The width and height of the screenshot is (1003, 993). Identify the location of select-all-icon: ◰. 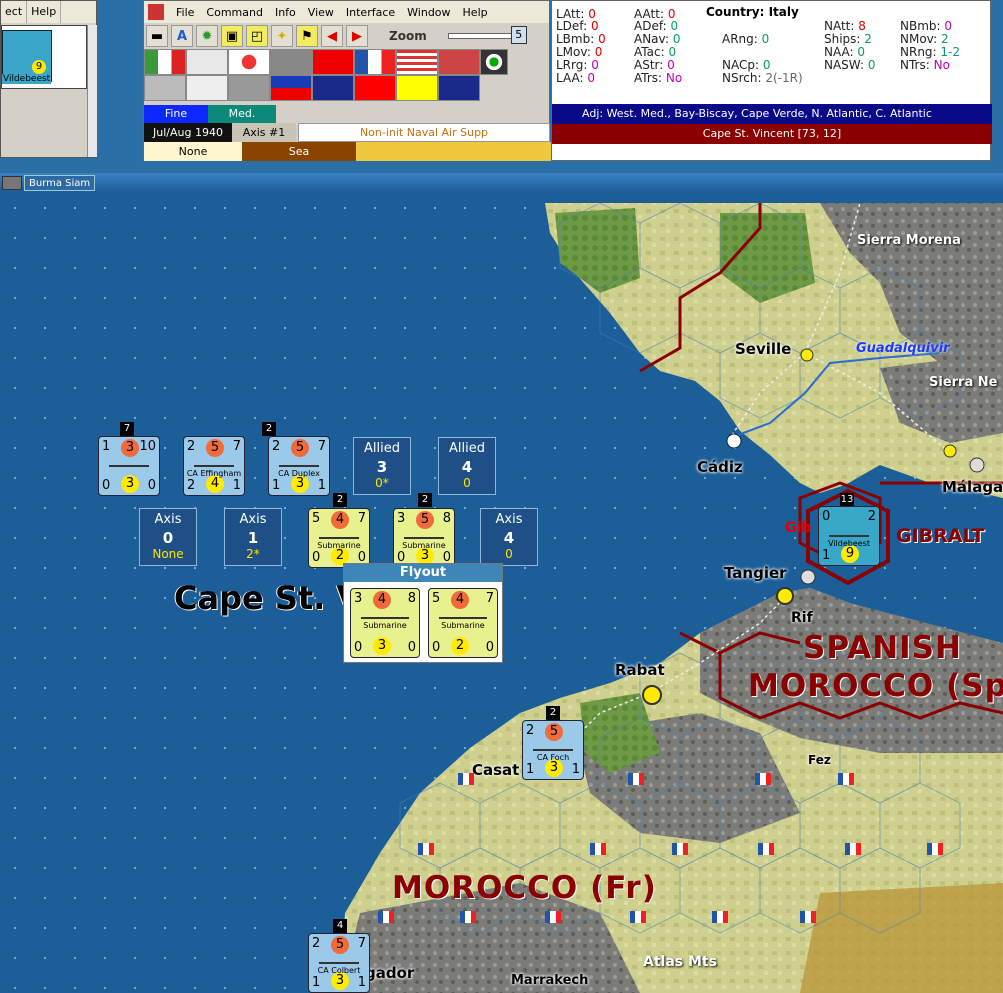
(257, 36).